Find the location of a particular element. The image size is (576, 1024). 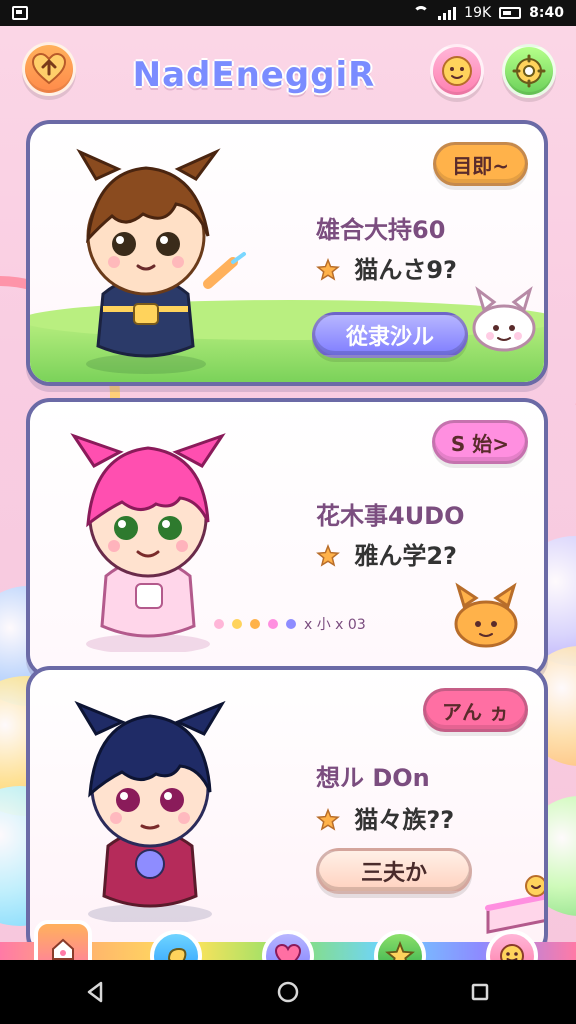

card-pill-label: 目即~ is located at coordinates (480, 165).